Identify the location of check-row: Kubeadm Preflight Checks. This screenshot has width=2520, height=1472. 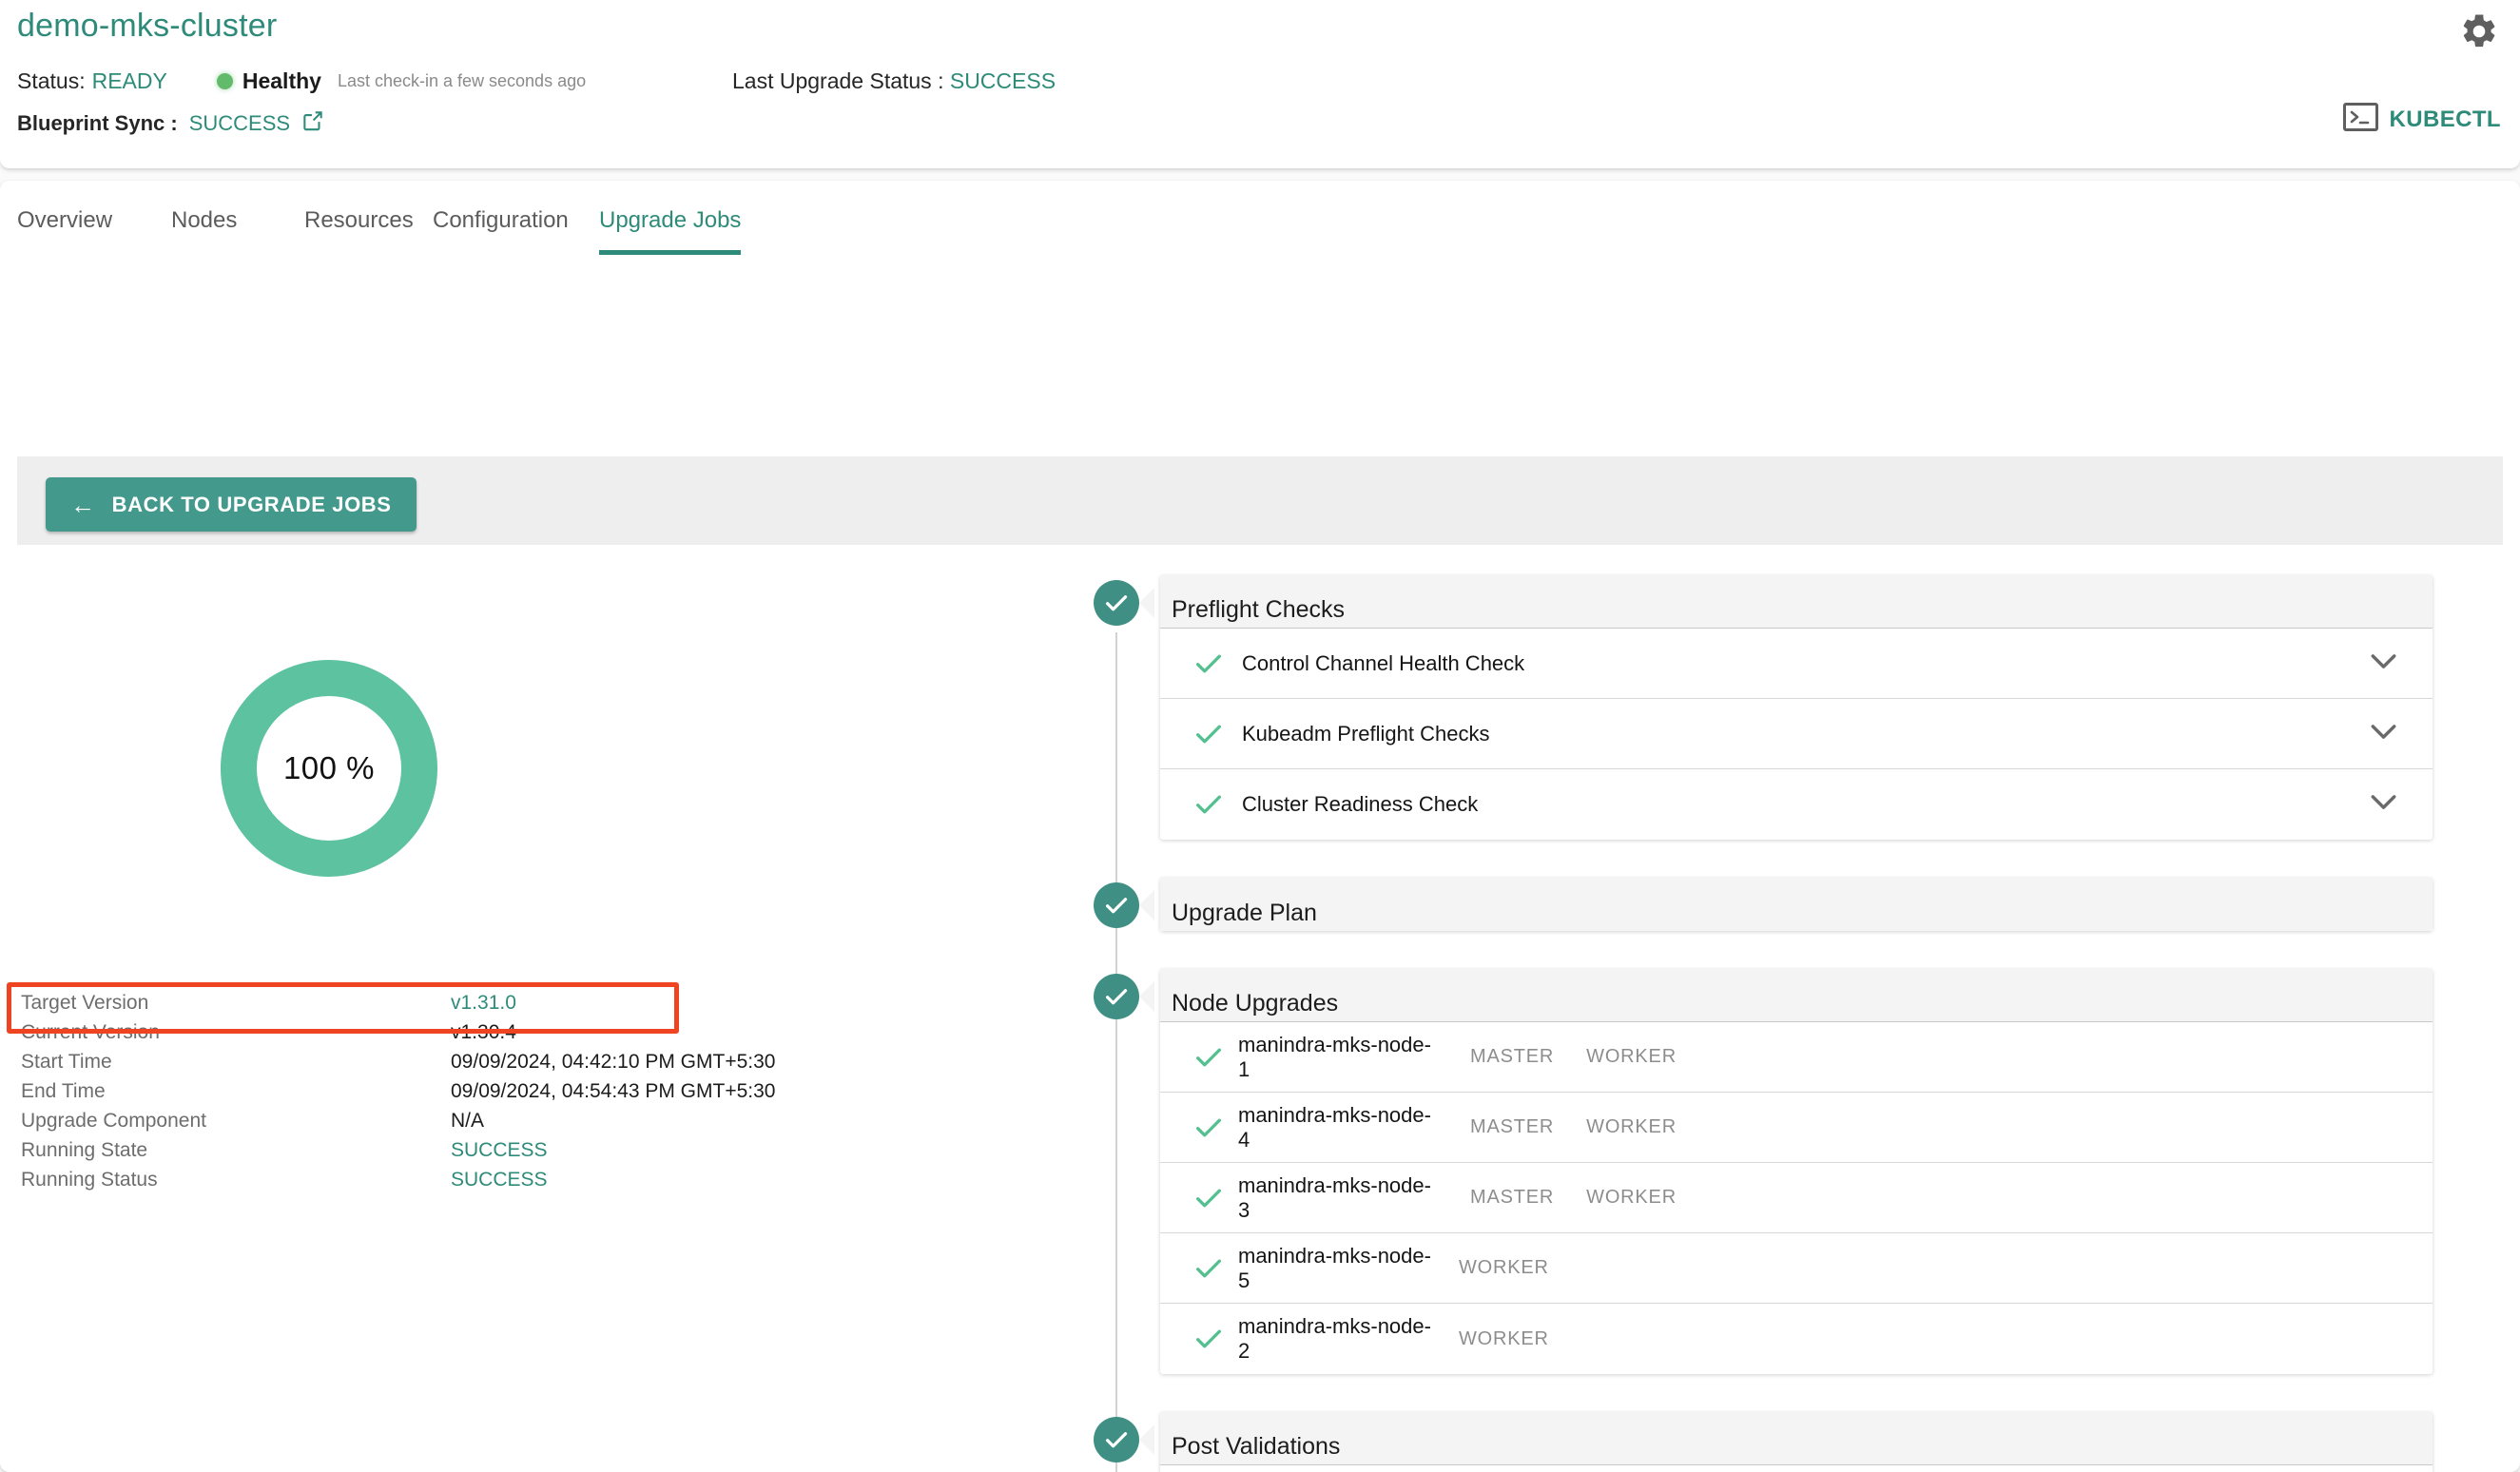
(1797, 734).